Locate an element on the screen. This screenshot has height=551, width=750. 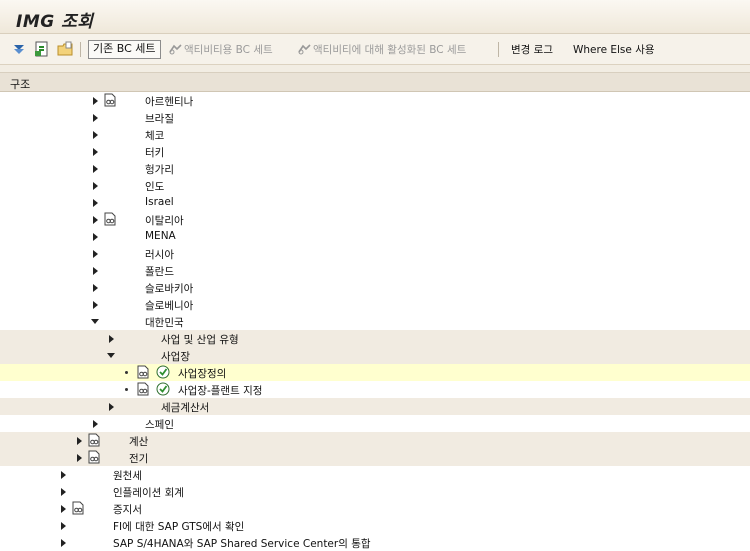
tree-node: 아르헨티나 is located at coordinates (375, 100).